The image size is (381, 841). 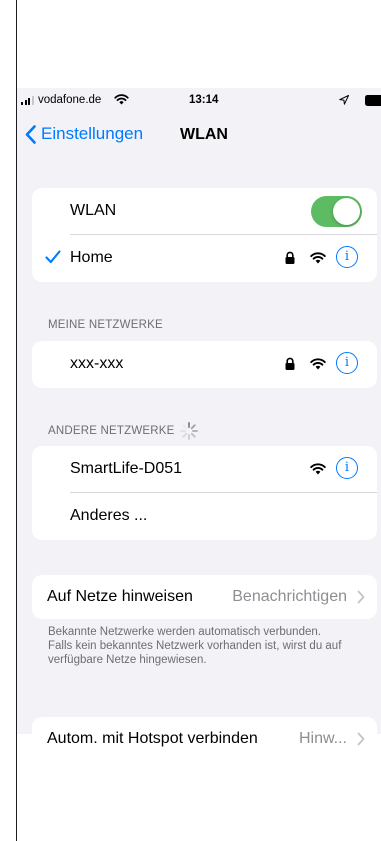 I want to click on back-button-label: Einstellungen, so click(x=92, y=133).